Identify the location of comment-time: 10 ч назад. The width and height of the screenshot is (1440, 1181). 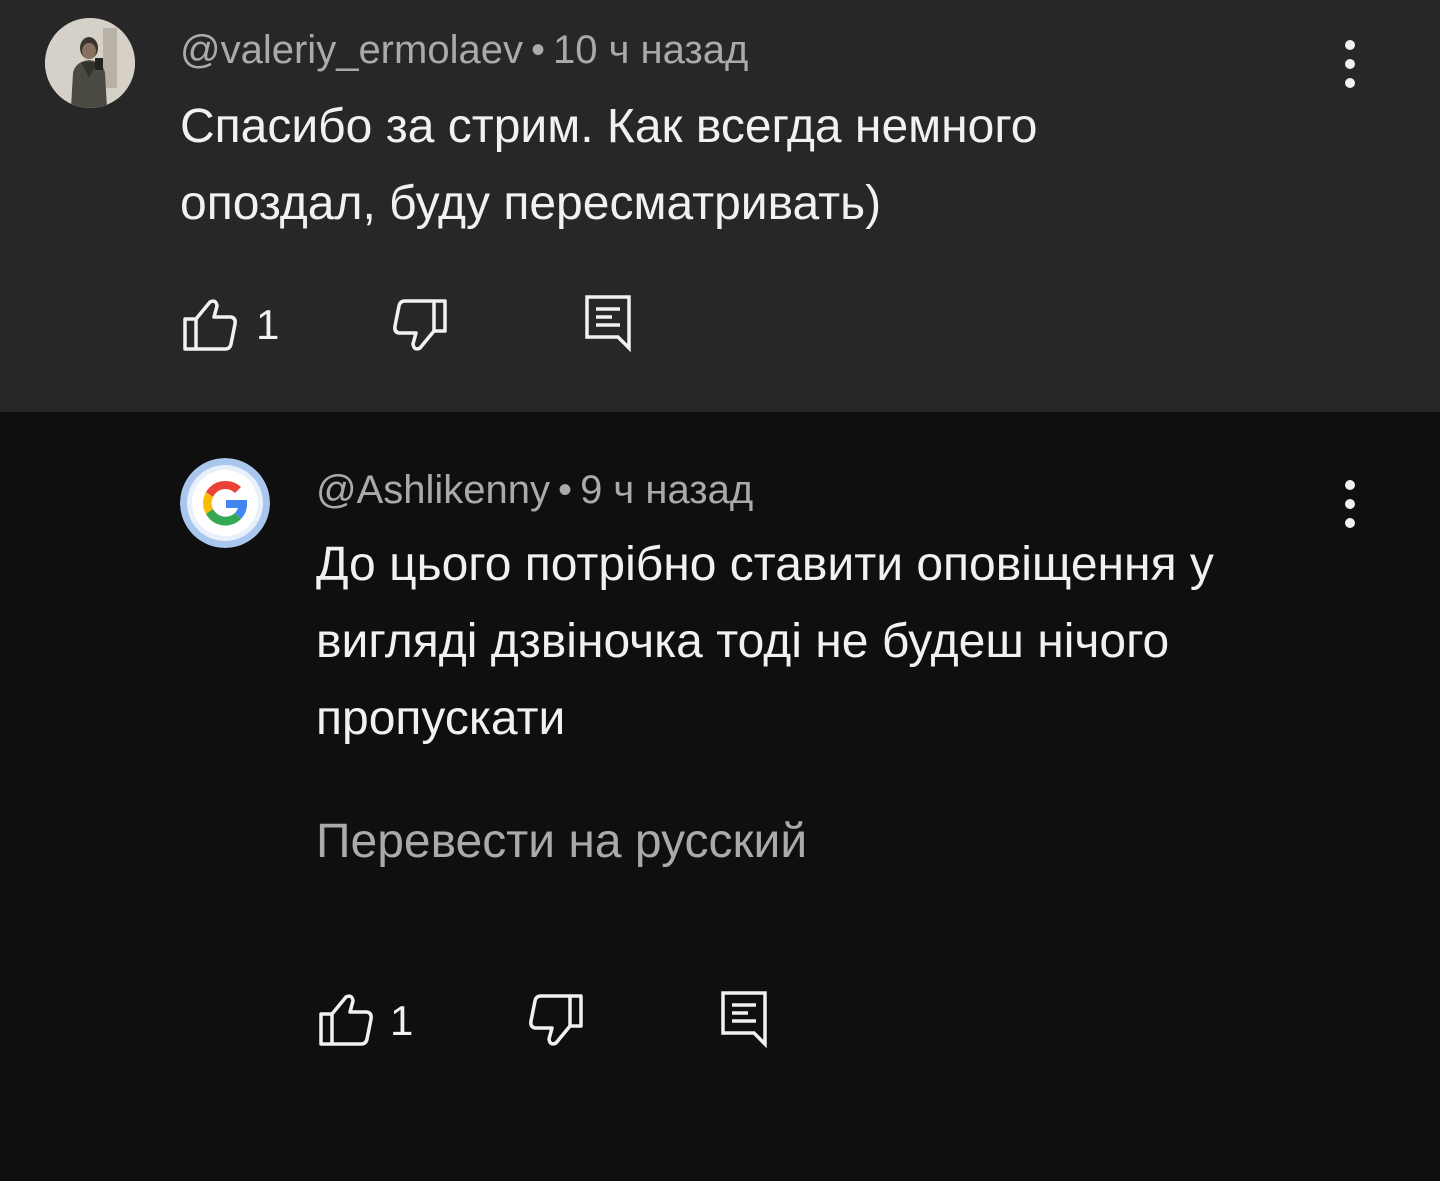
(650, 50).